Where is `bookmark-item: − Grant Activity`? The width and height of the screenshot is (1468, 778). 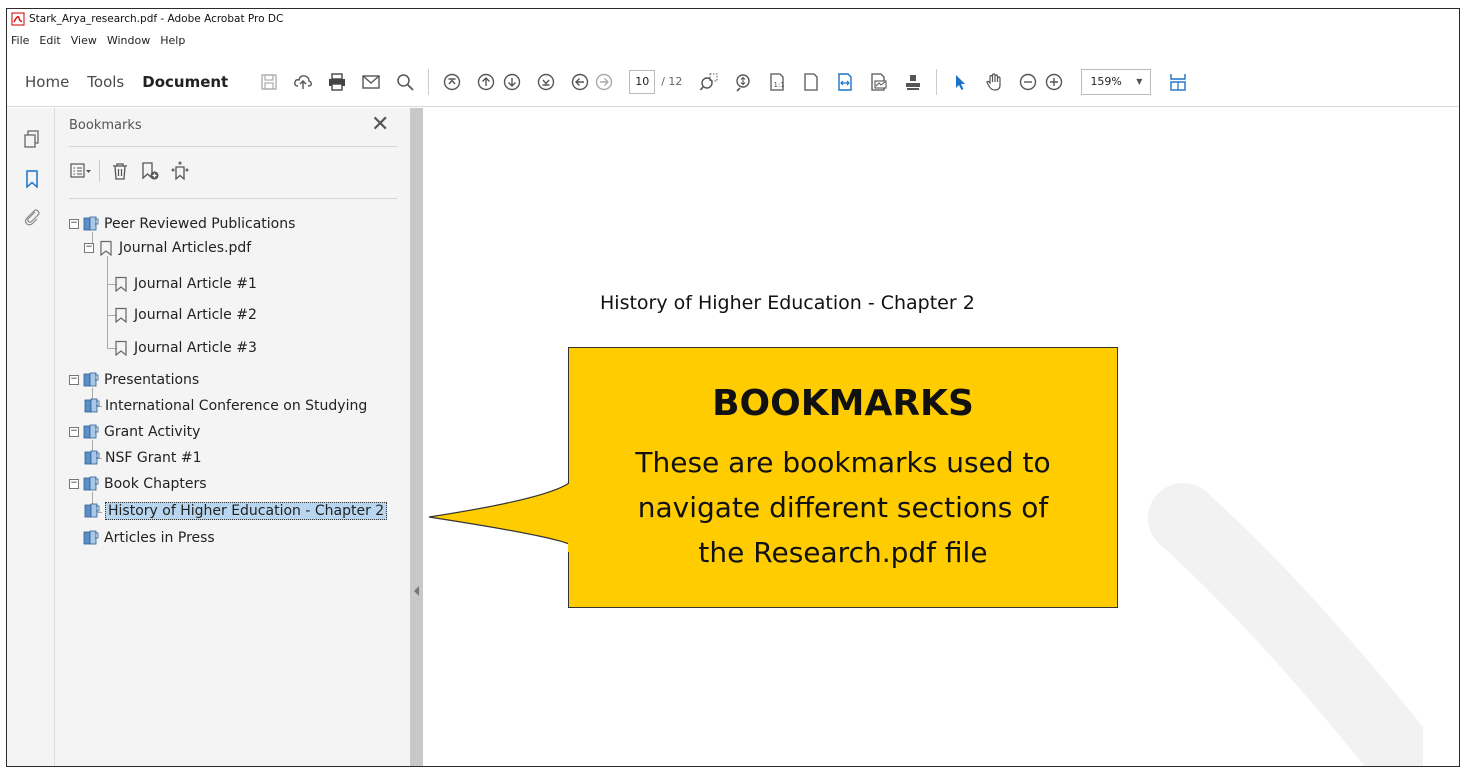 bookmark-item: − Grant Activity is located at coordinates (134, 432).